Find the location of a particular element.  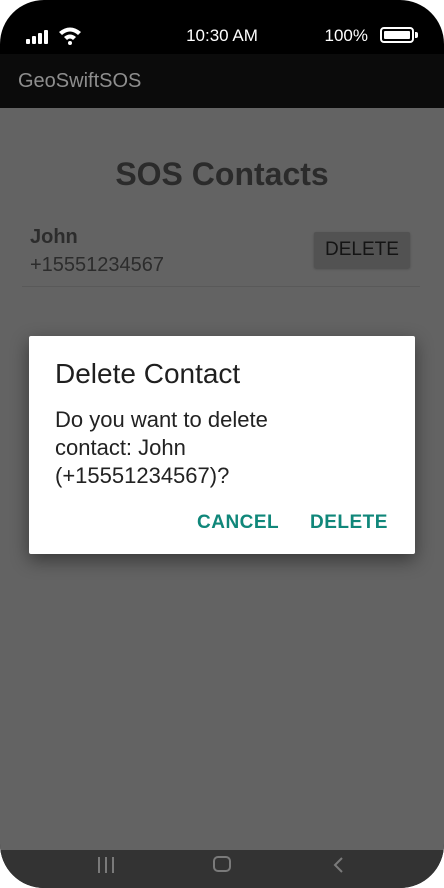

app-title: GeoSwiftSOS is located at coordinates (80, 81).